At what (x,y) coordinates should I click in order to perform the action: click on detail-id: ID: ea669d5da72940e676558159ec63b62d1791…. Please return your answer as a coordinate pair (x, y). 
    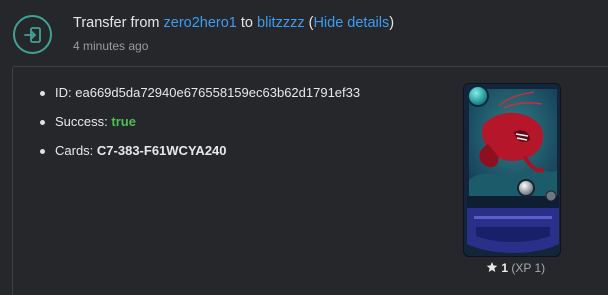
    Looking at the image, I should click on (198, 97).